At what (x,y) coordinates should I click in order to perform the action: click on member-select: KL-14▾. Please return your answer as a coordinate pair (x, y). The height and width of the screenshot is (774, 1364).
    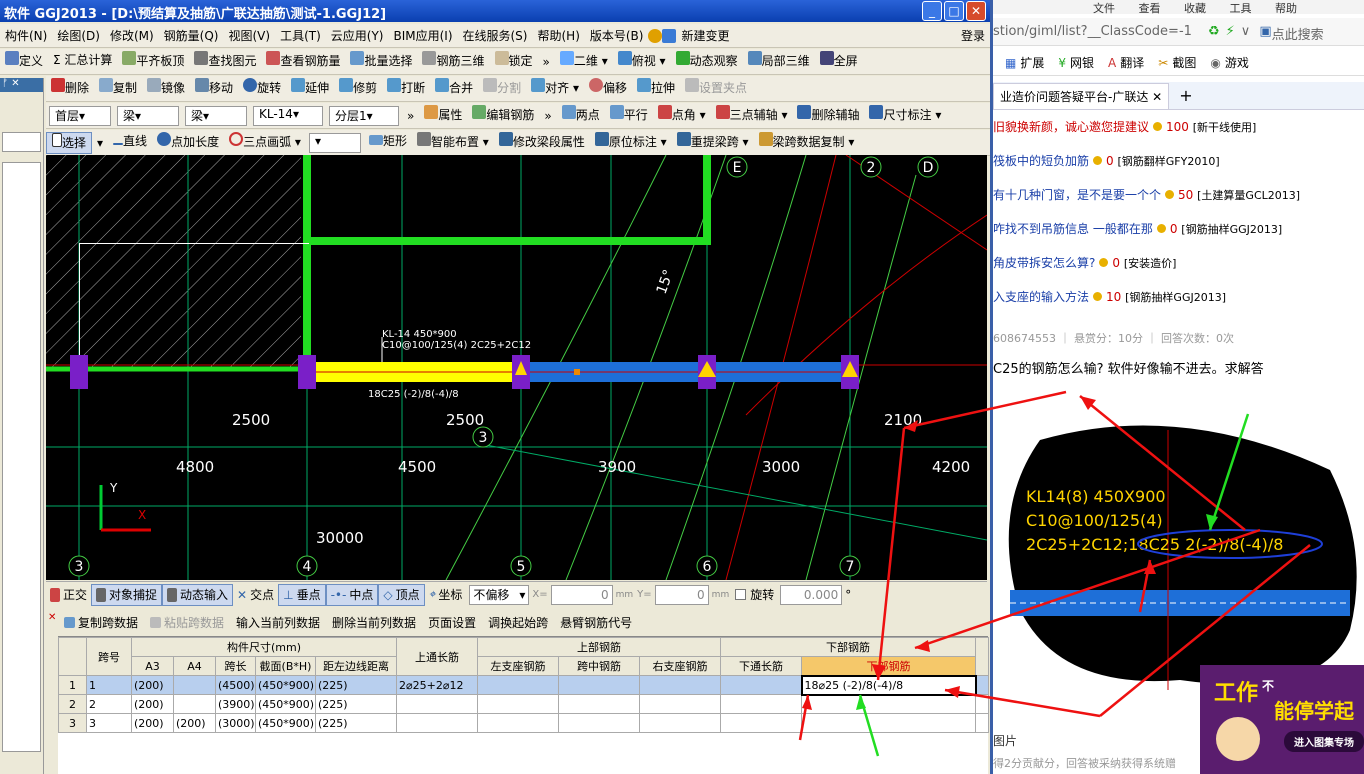
    Looking at the image, I should click on (288, 115).